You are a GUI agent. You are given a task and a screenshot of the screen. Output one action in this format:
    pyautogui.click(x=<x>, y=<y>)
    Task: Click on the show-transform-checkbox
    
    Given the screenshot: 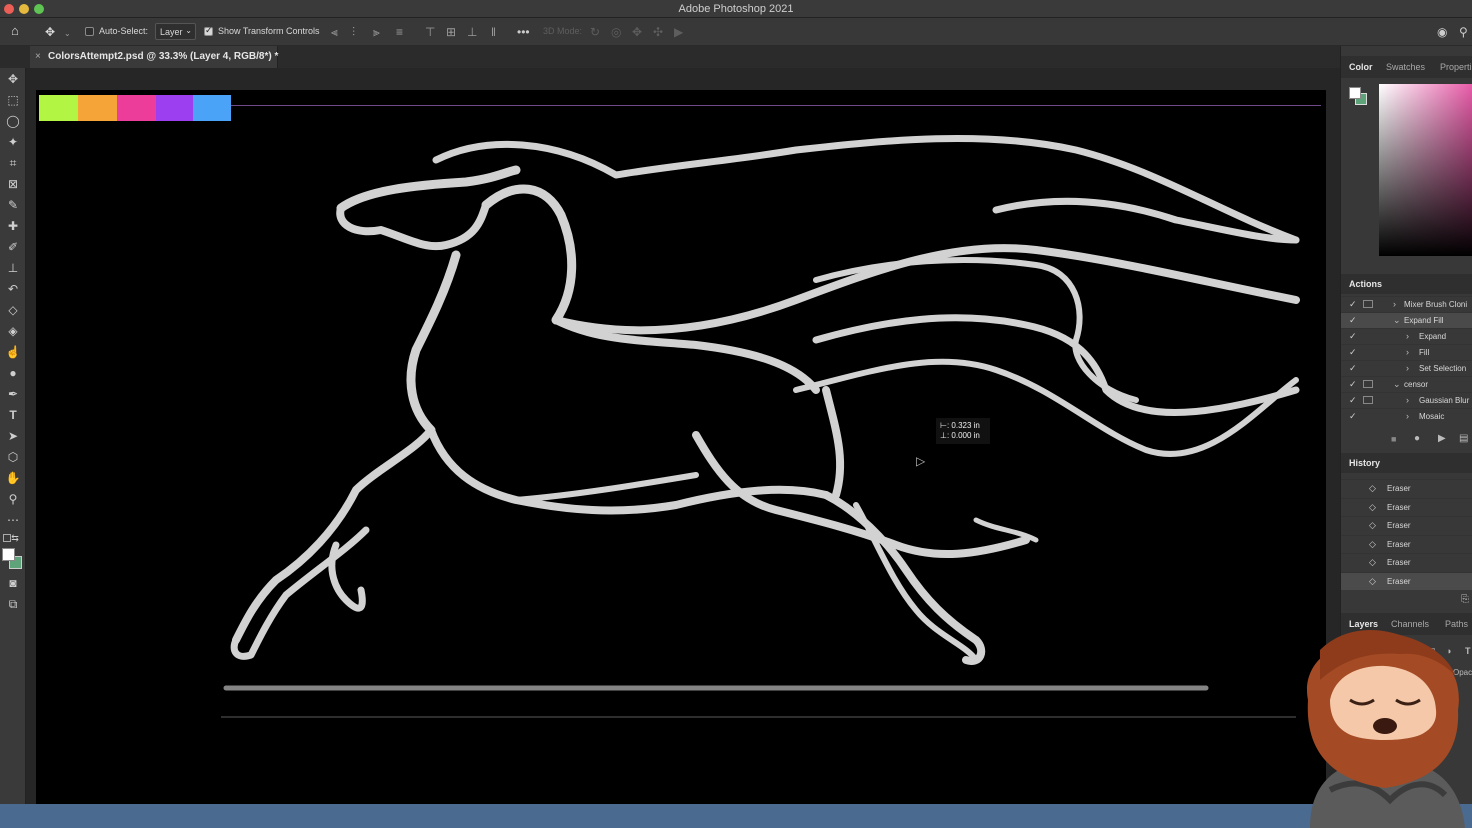 What is the action you would take?
    pyautogui.click(x=208, y=30)
    